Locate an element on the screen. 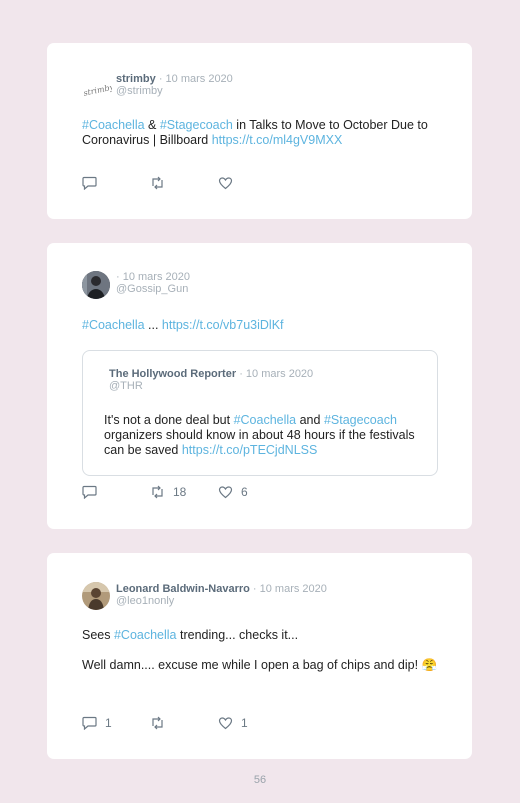  author-name: Leonard Baldwin-Navarro is located at coordinates (183, 589).